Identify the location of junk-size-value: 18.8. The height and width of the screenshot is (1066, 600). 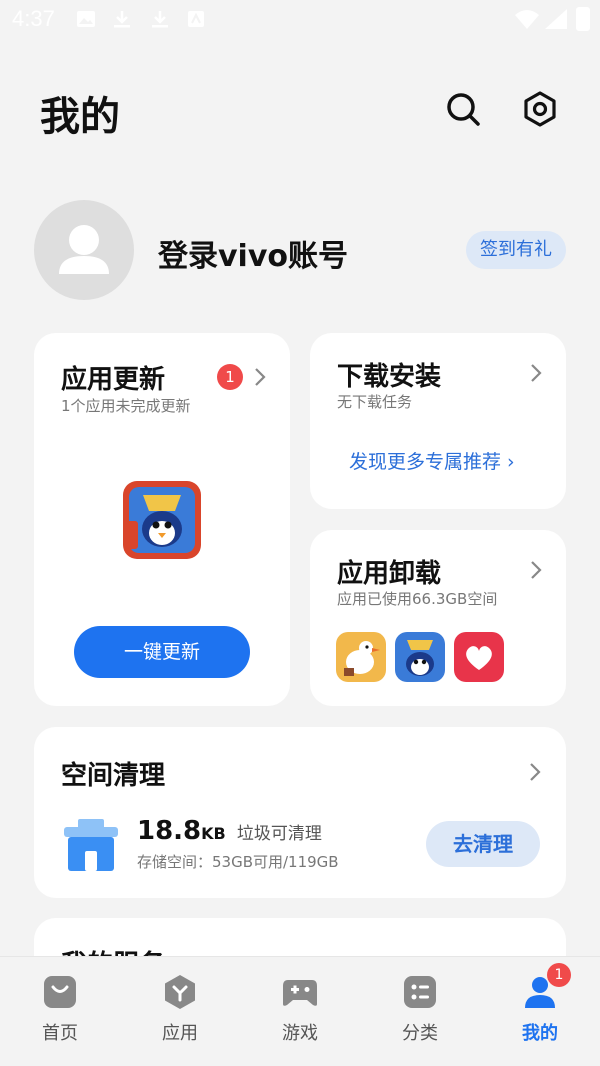
(169, 831).